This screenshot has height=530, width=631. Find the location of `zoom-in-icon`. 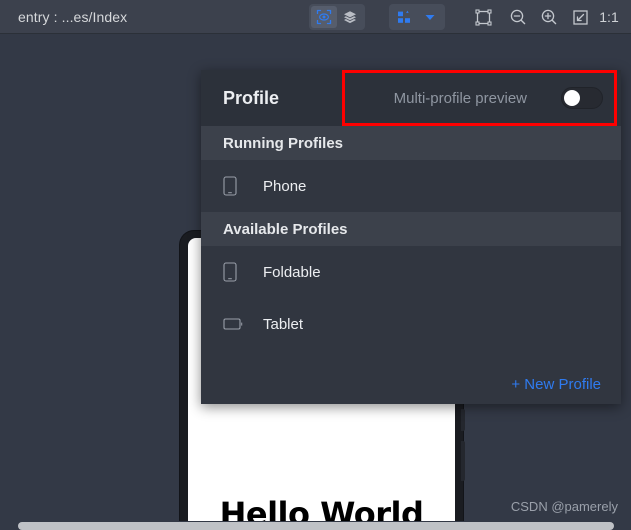

zoom-in-icon is located at coordinates (549, 17).